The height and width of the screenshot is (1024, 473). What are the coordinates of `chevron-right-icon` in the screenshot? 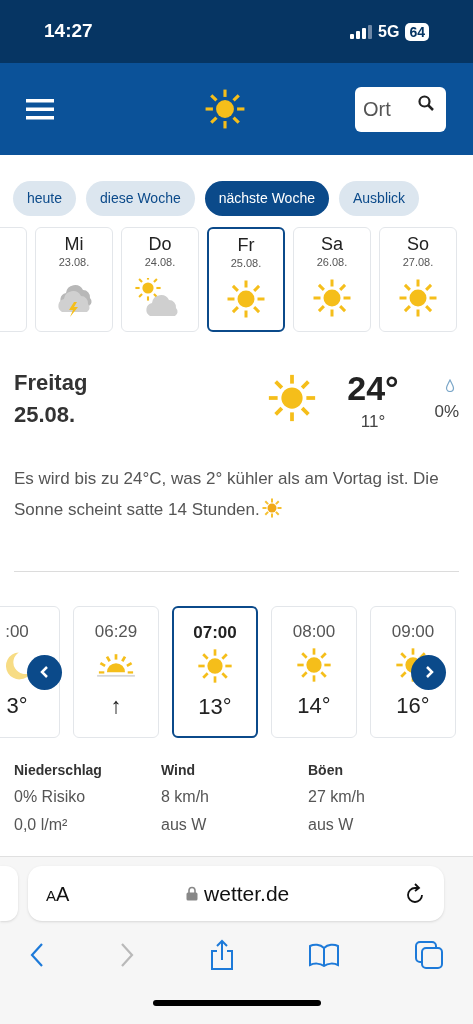 It's located at (428, 672).